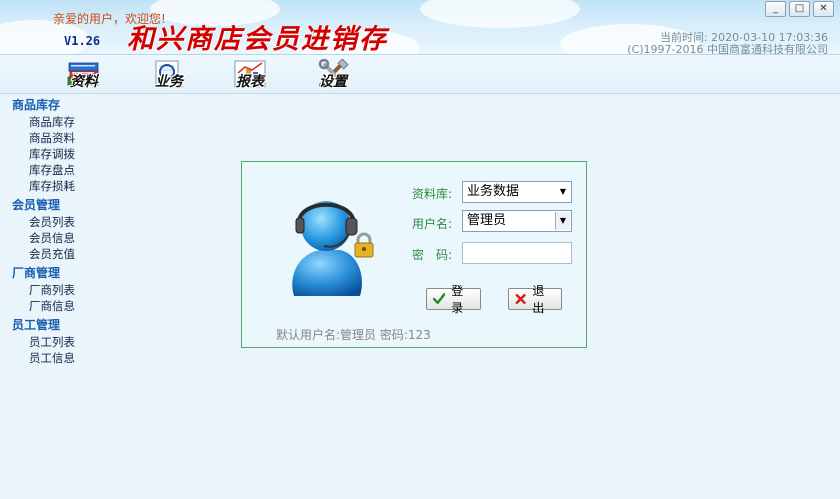 The height and width of the screenshot is (499, 840). What do you see at coordinates (775, 9) in the screenshot?
I see `minimize-button: _` at bounding box center [775, 9].